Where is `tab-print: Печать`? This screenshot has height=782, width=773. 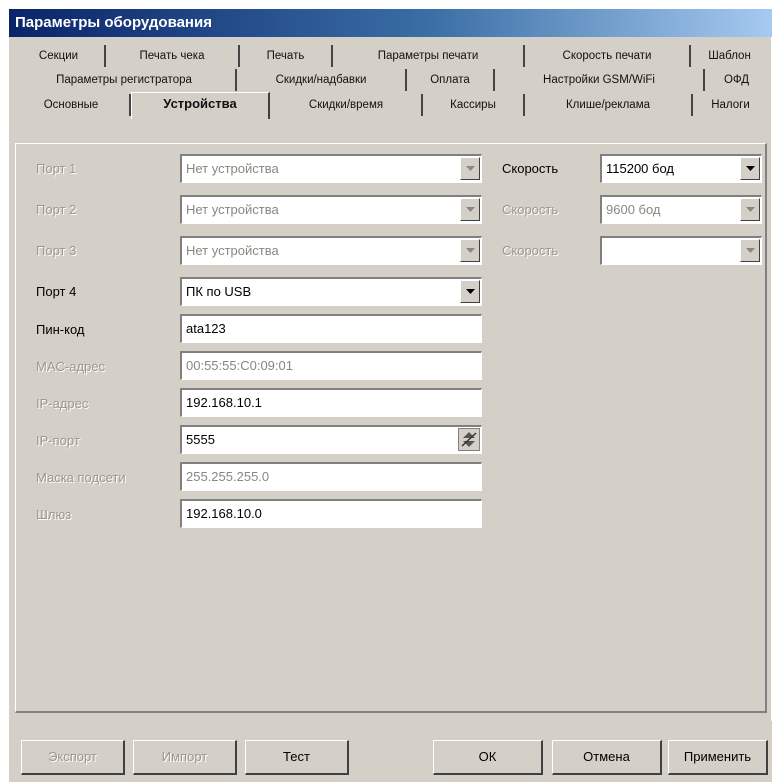
tab-print: Печать is located at coordinates (286, 56).